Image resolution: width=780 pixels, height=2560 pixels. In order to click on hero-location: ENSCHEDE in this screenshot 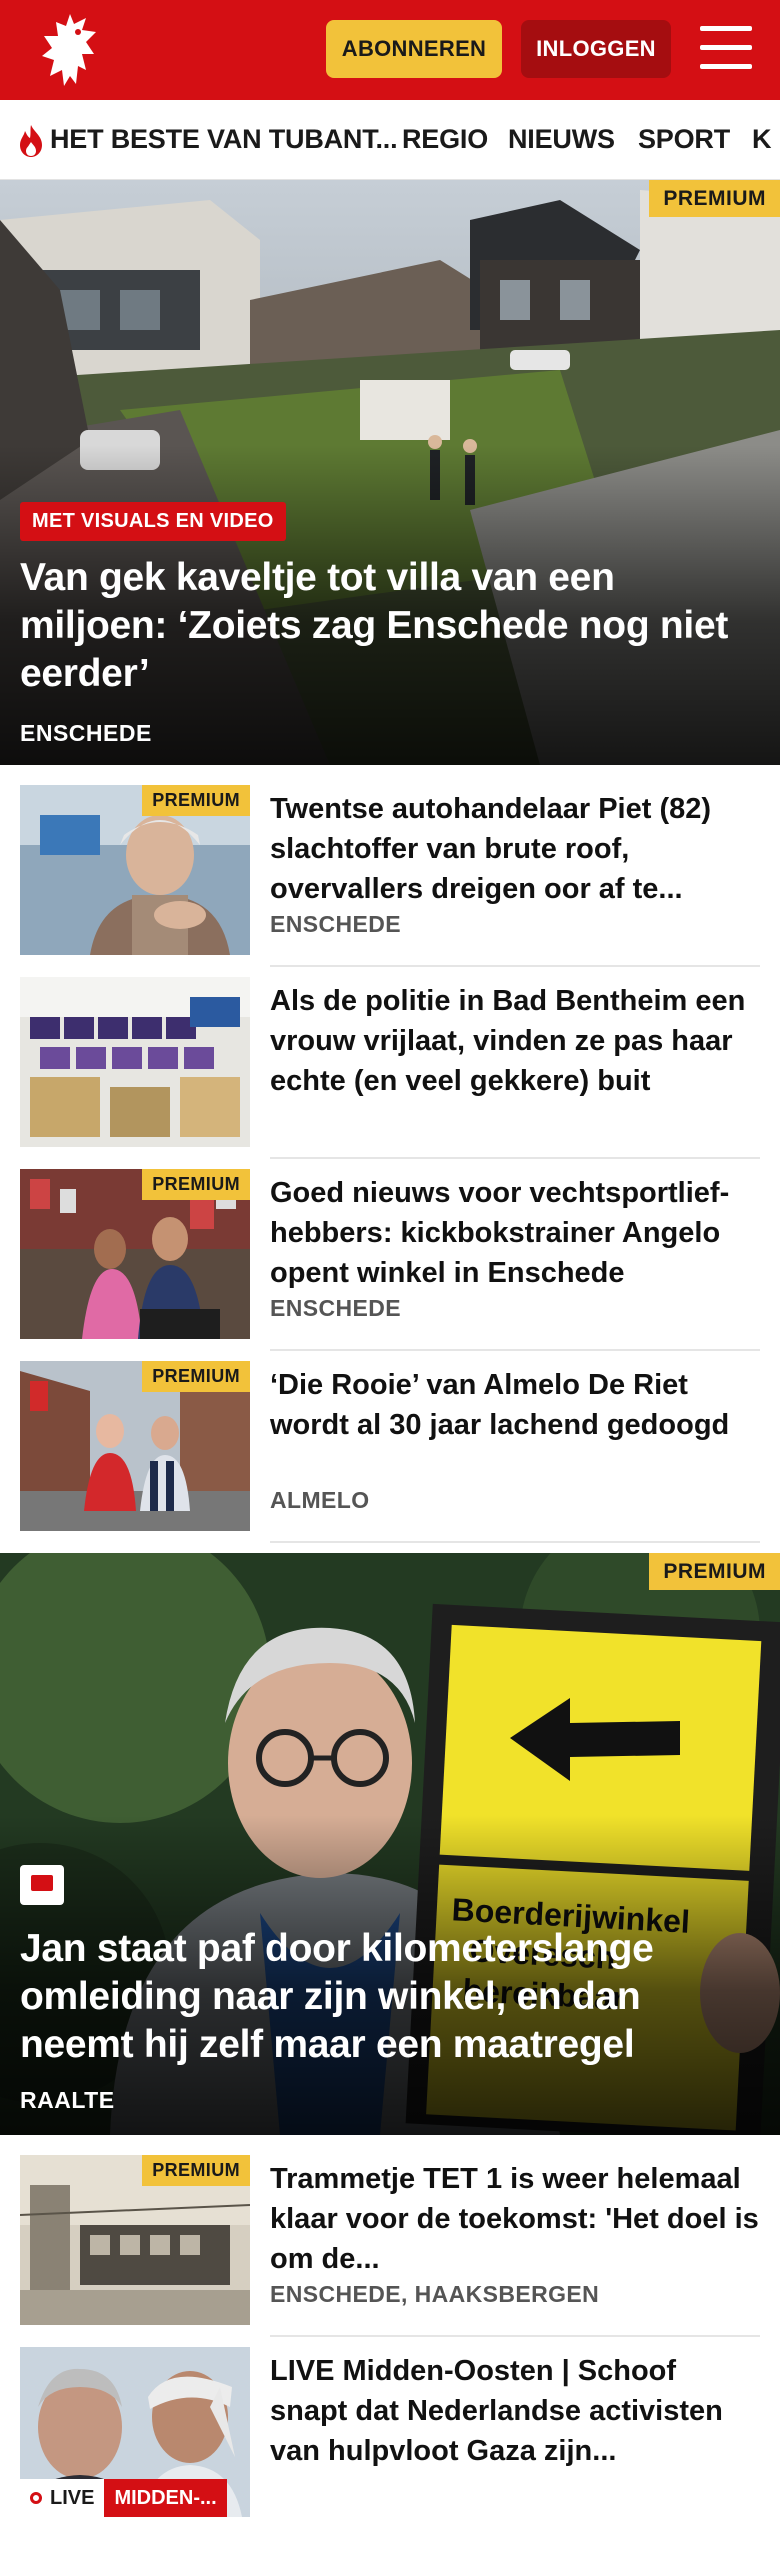, I will do `click(86, 733)`.